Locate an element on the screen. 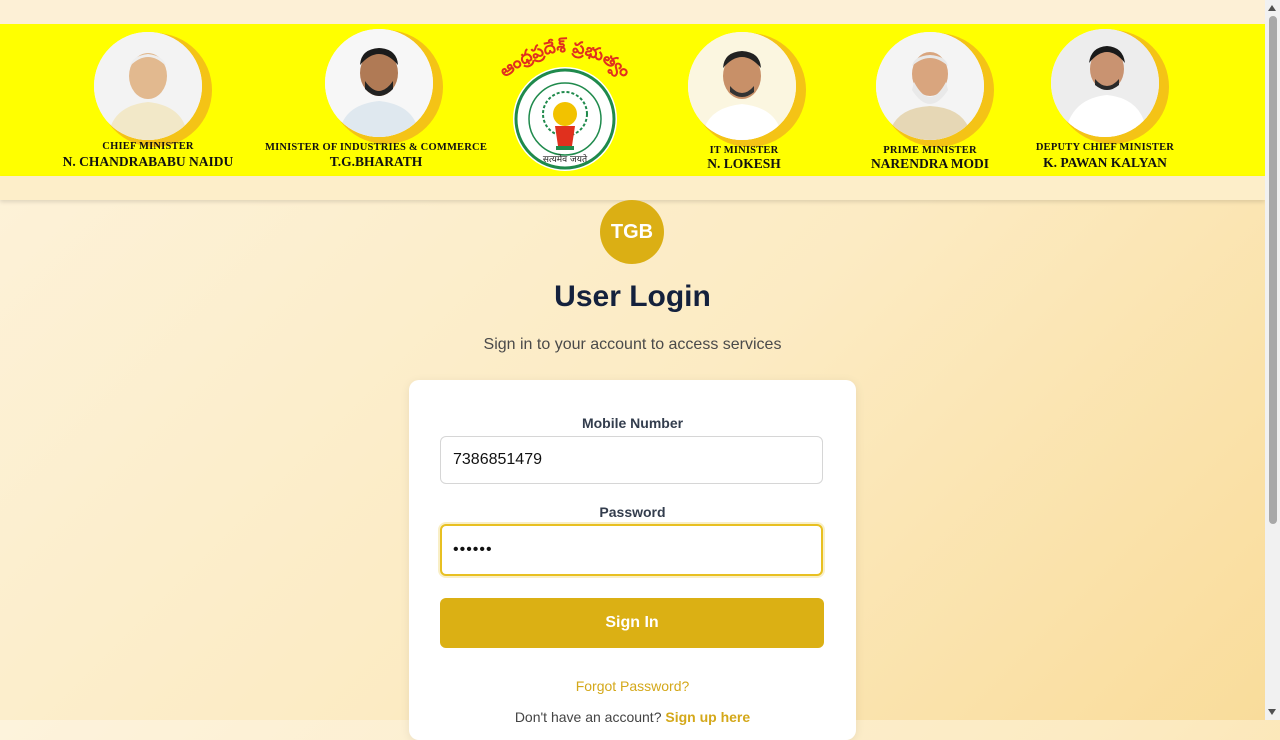 The image size is (1280, 740). leader-role: PRIME MINISTER is located at coordinates (930, 150).